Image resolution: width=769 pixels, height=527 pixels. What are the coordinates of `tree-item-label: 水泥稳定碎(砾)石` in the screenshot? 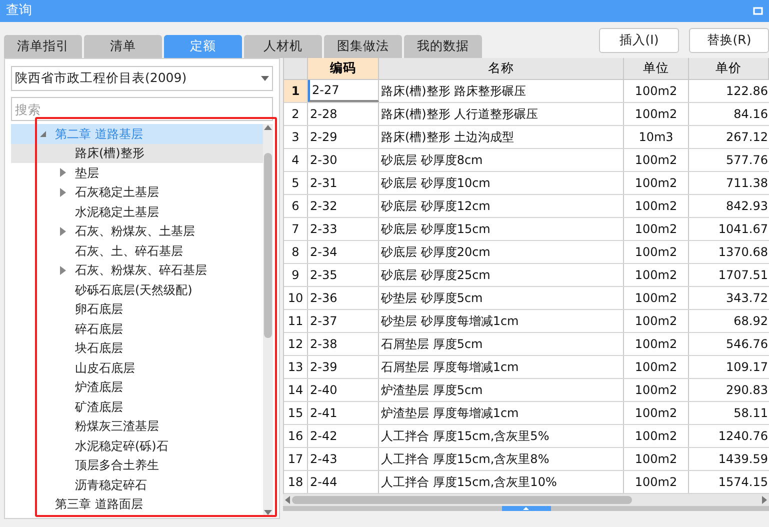 It's located at (121, 446).